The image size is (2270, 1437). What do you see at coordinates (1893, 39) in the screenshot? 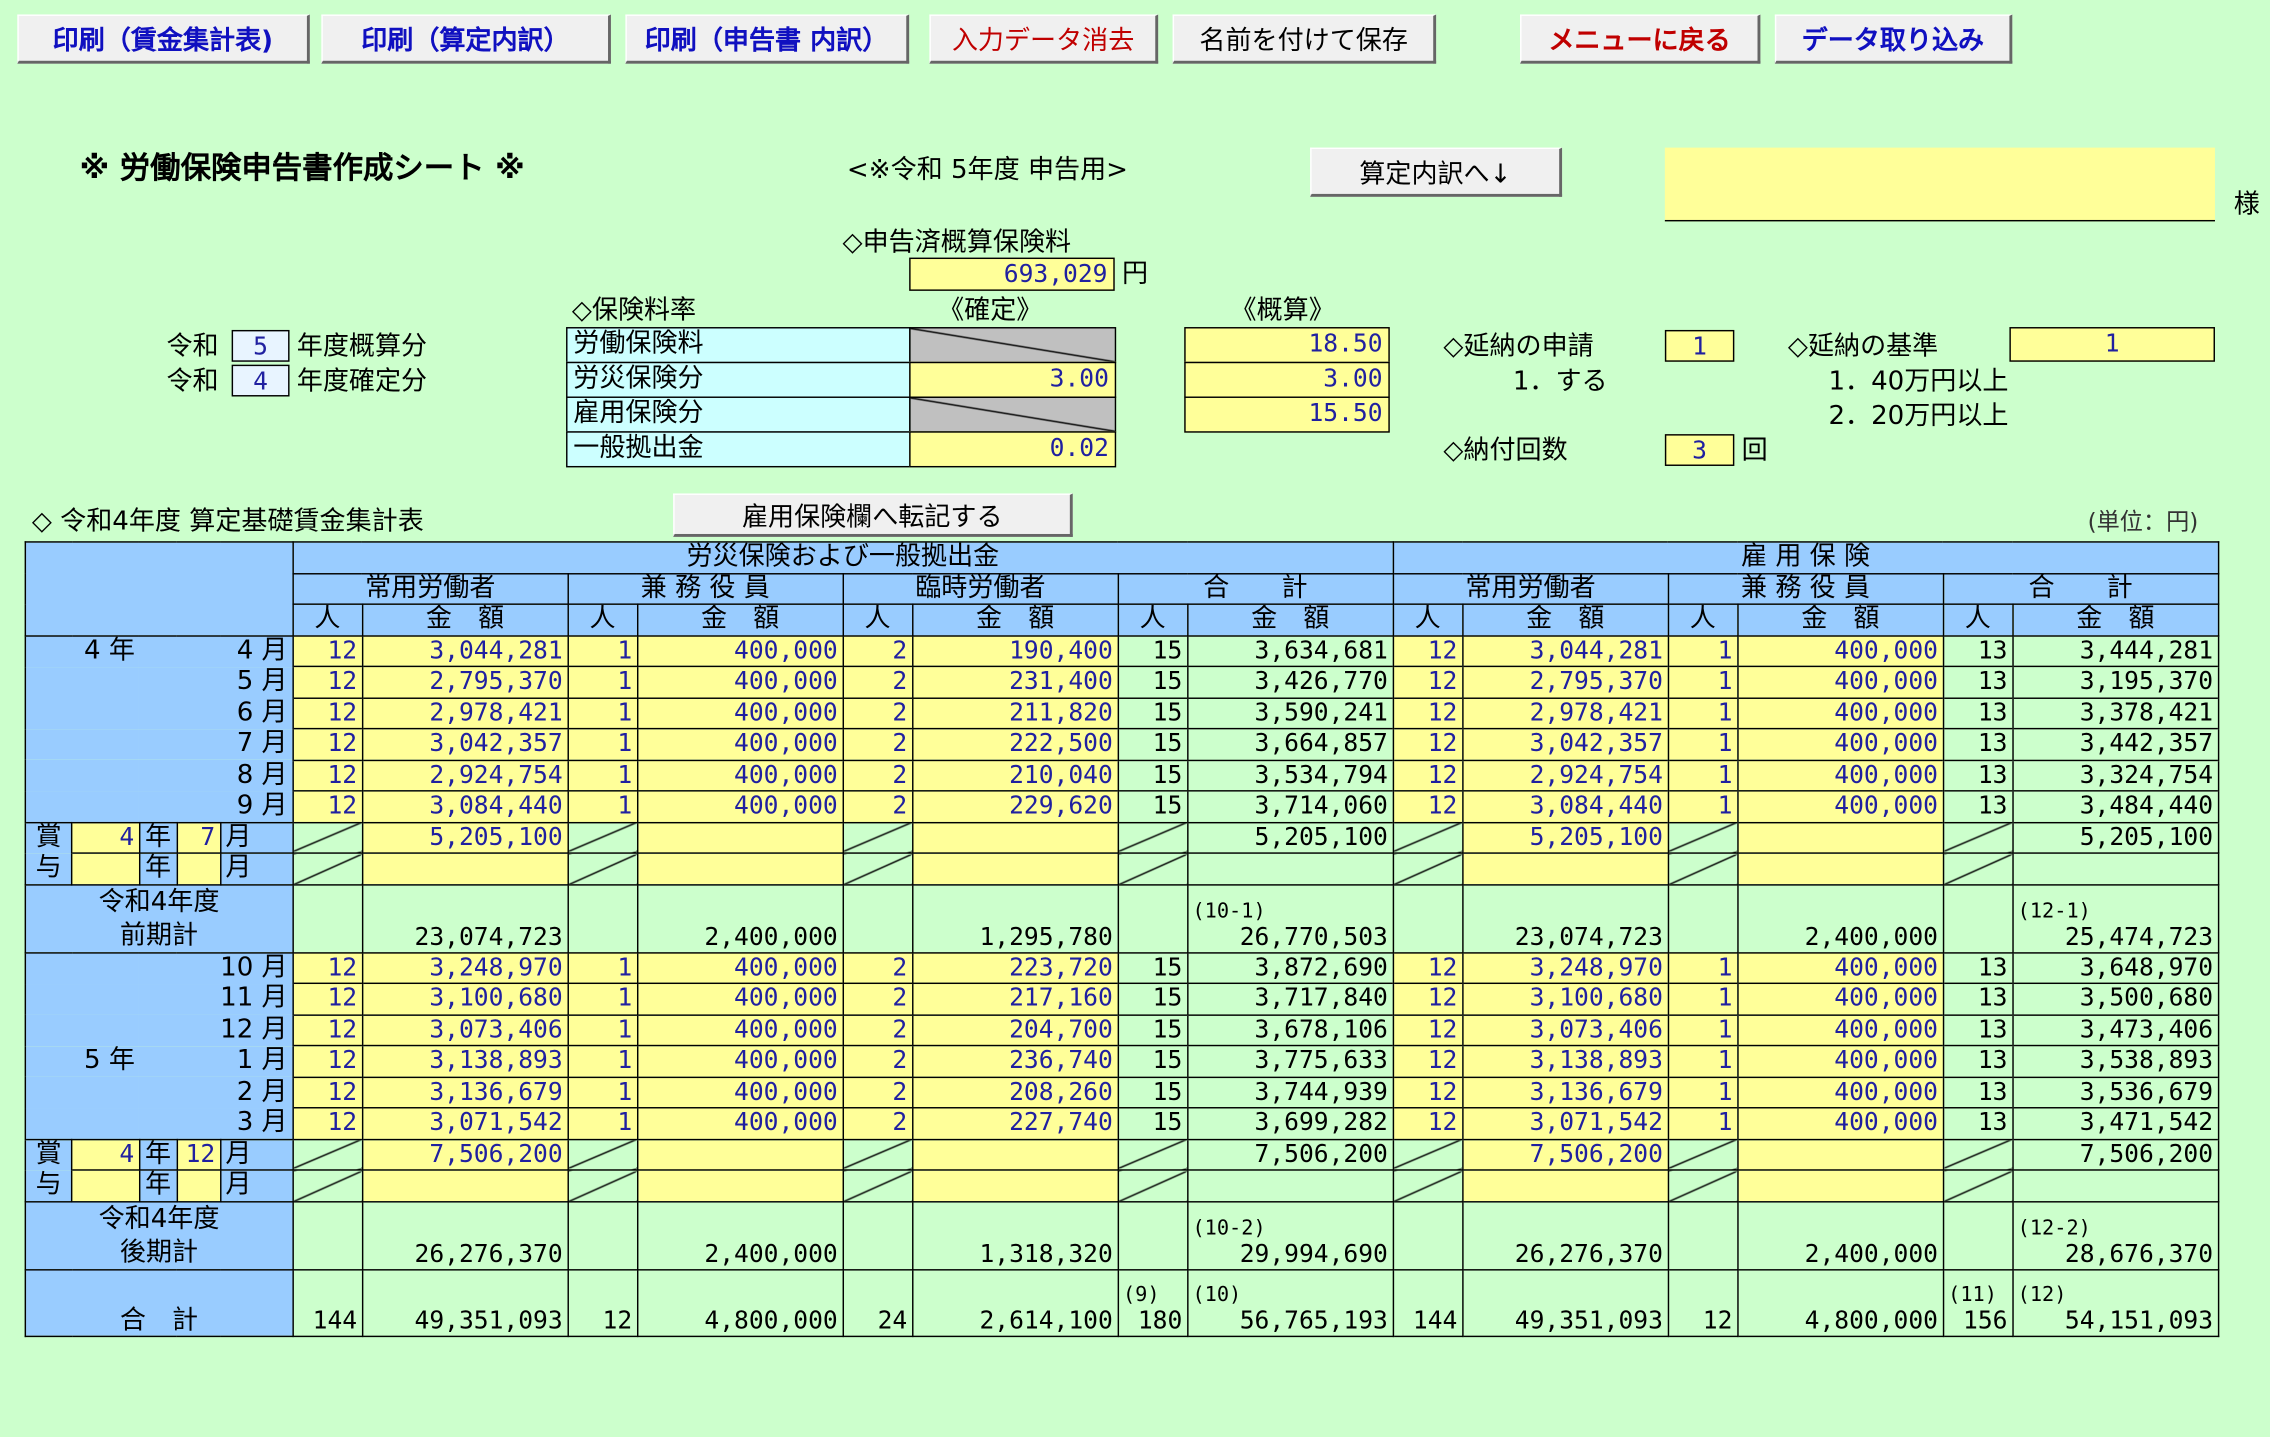
I see `import-button: データ取り込み` at bounding box center [1893, 39].